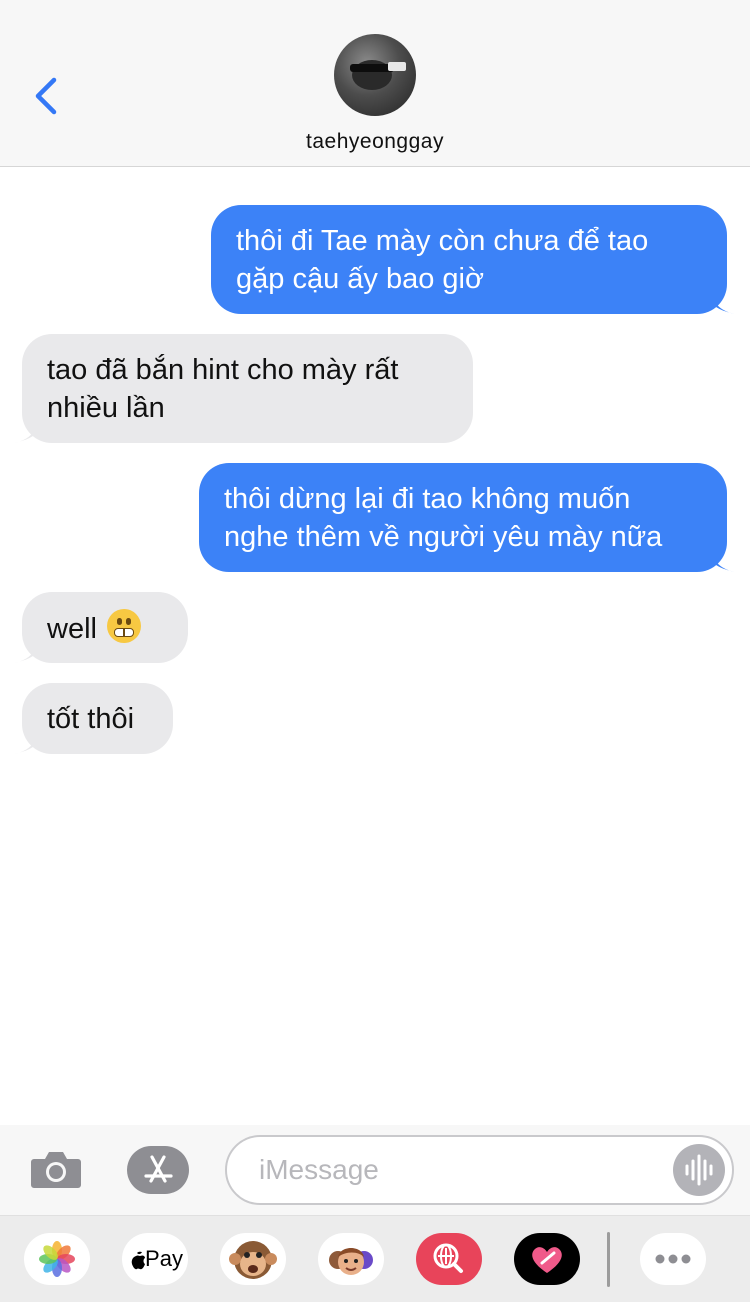  What do you see at coordinates (319, 1169) in the screenshot?
I see `message-input-placeholder: iMessage` at bounding box center [319, 1169].